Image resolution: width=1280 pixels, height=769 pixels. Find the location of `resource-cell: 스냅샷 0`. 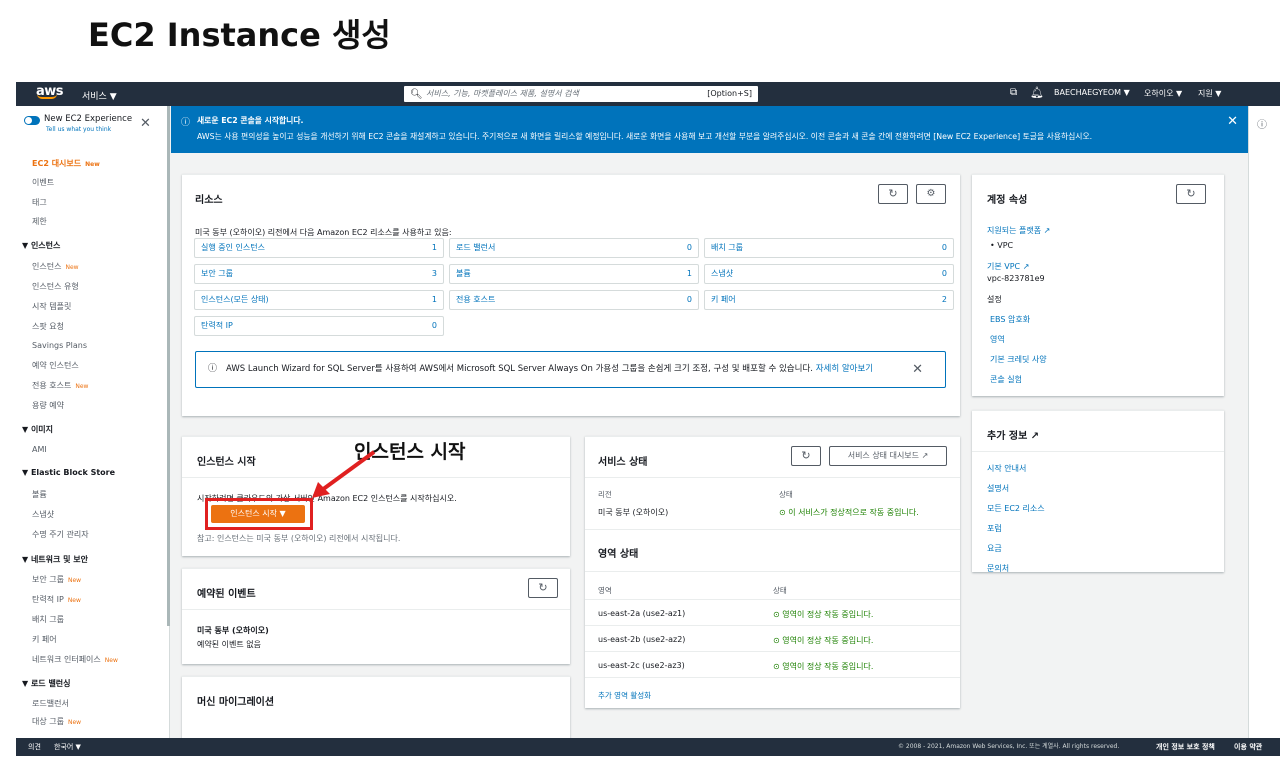

resource-cell: 스냅샷 0 is located at coordinates (829, 274).